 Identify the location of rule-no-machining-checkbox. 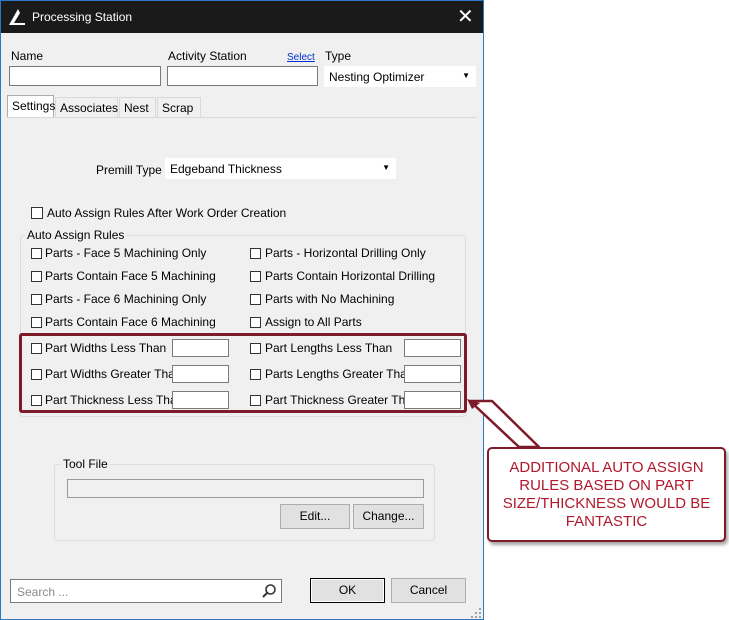
(255, 299).